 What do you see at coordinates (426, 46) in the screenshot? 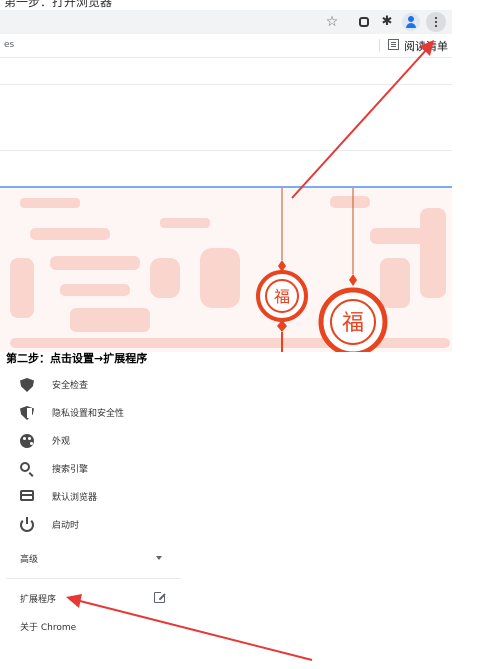
I see `reading-list-label: 阅读清单` at bounding box center [426, 46].